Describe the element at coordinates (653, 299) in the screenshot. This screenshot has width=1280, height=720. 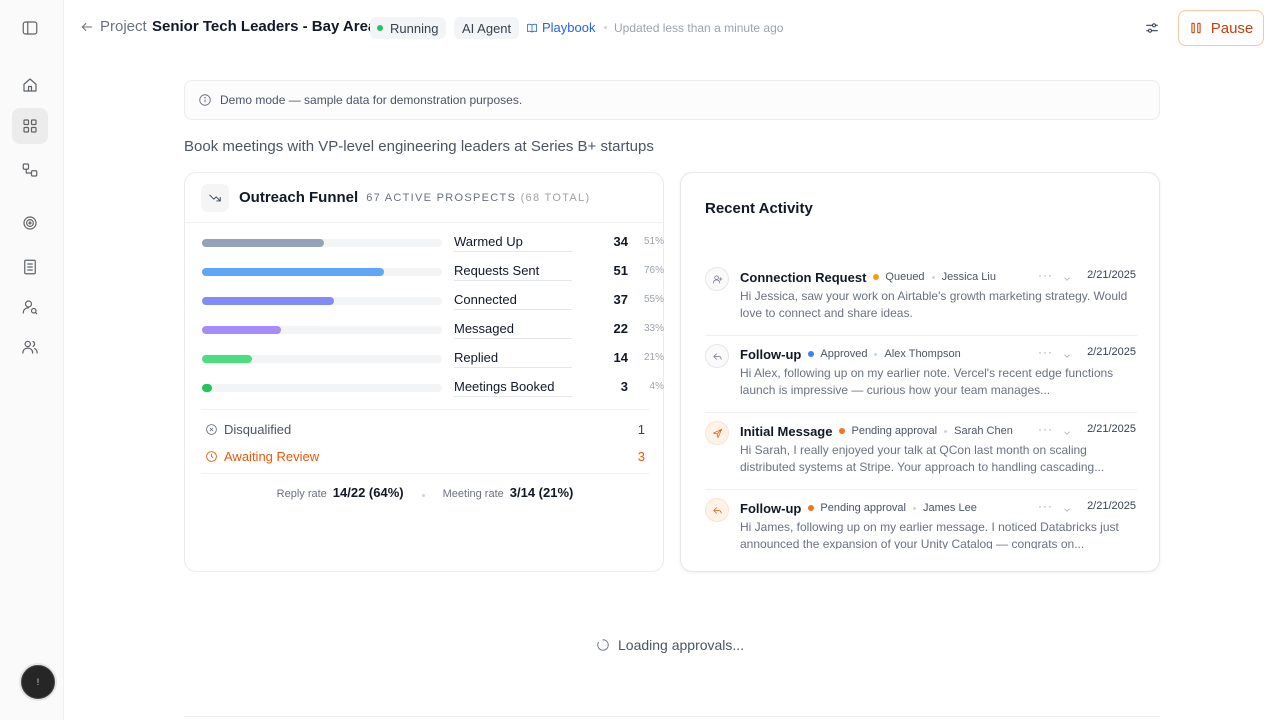
I see `stage-percent: 55%` at that location.